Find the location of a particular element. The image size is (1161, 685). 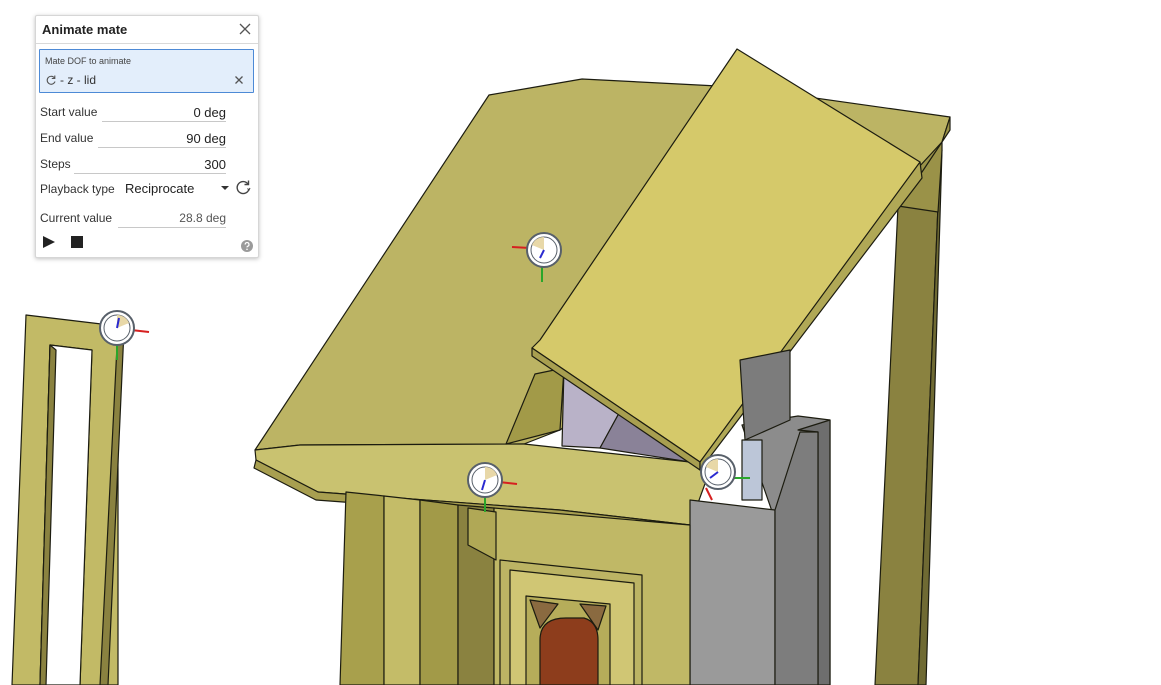

dialog-title: Animate mate is located at coordinates (85, 29).